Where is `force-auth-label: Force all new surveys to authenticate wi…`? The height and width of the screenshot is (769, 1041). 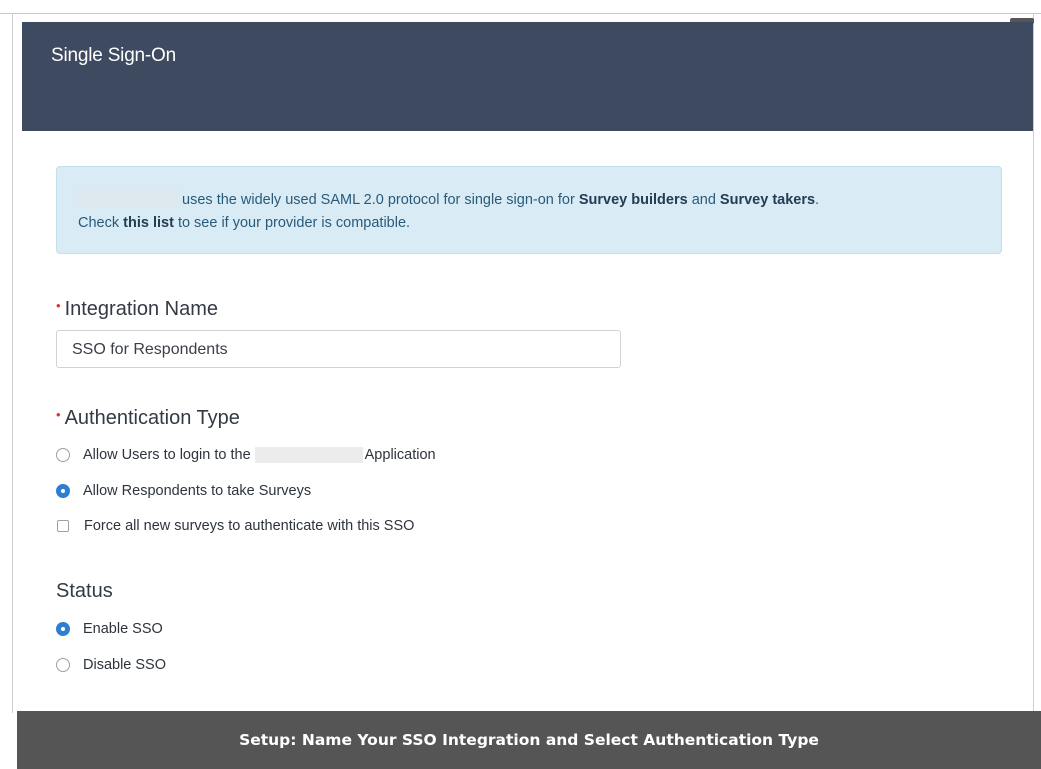
force-auth-label: Force all new surveys to authenticate wi… is located at coordinates (249, 526).